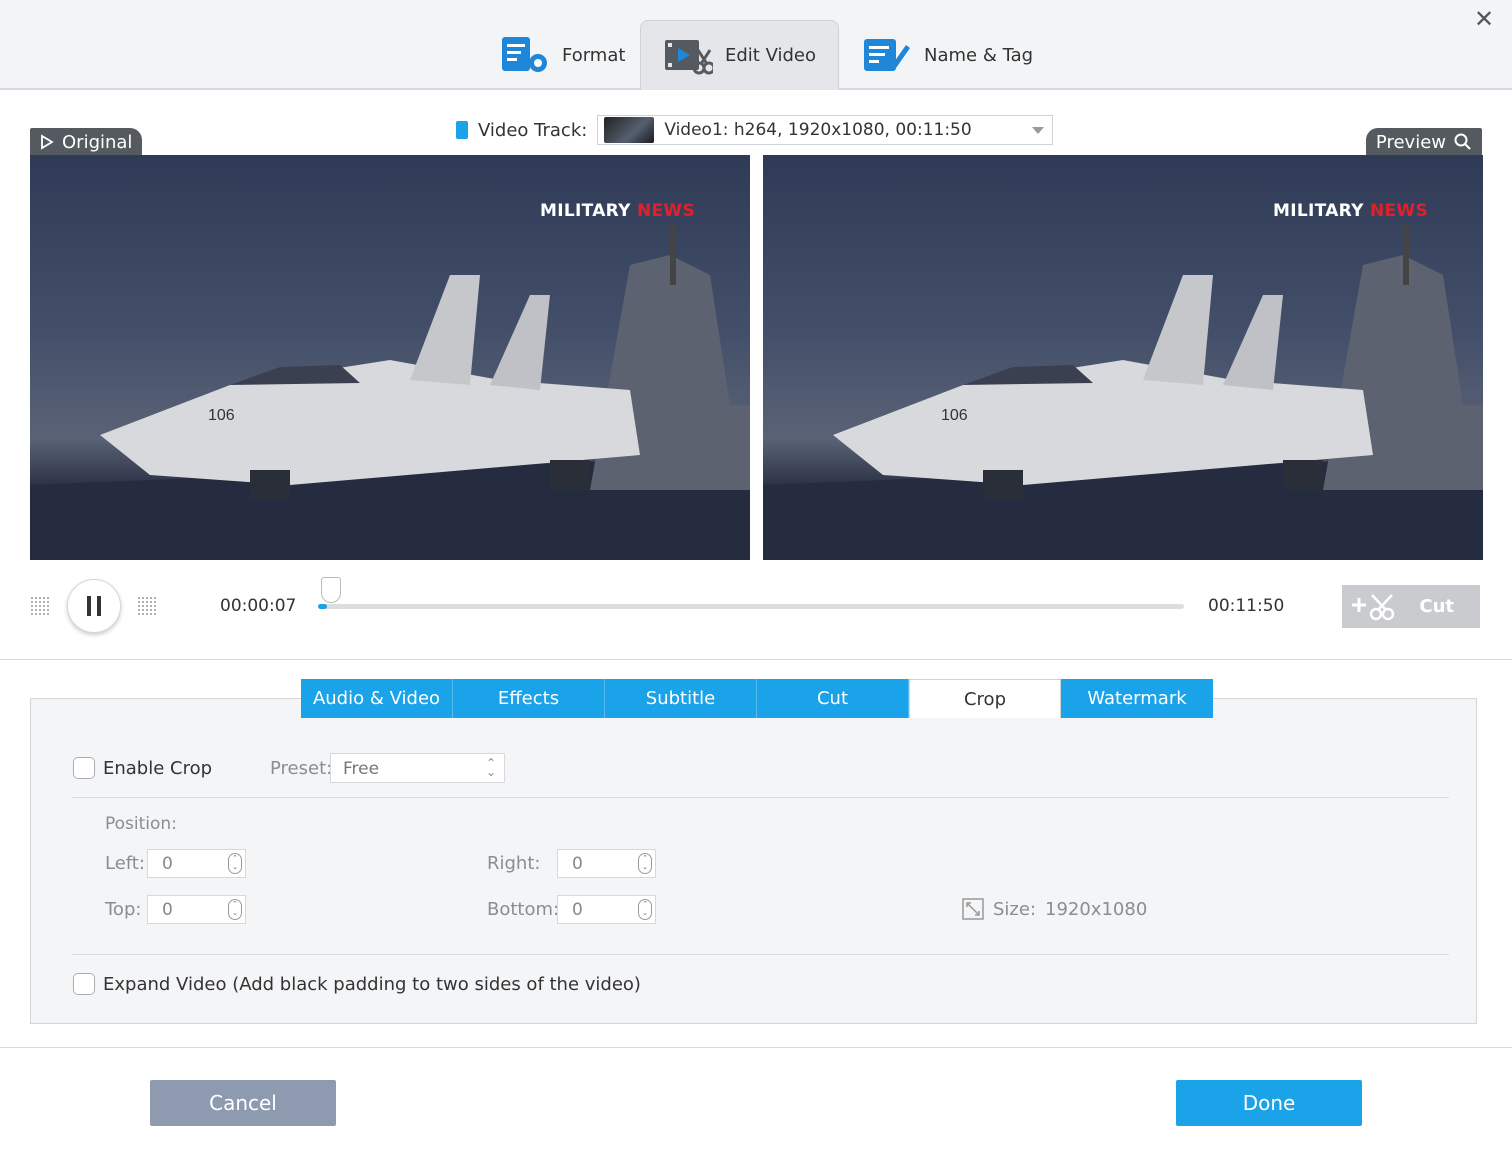 This screenshot has height=1158, width=1512. Describe the element at coordinates (771, 55) in the screenshot. I see `tab-edit-video-label: Edit Video` at that location.